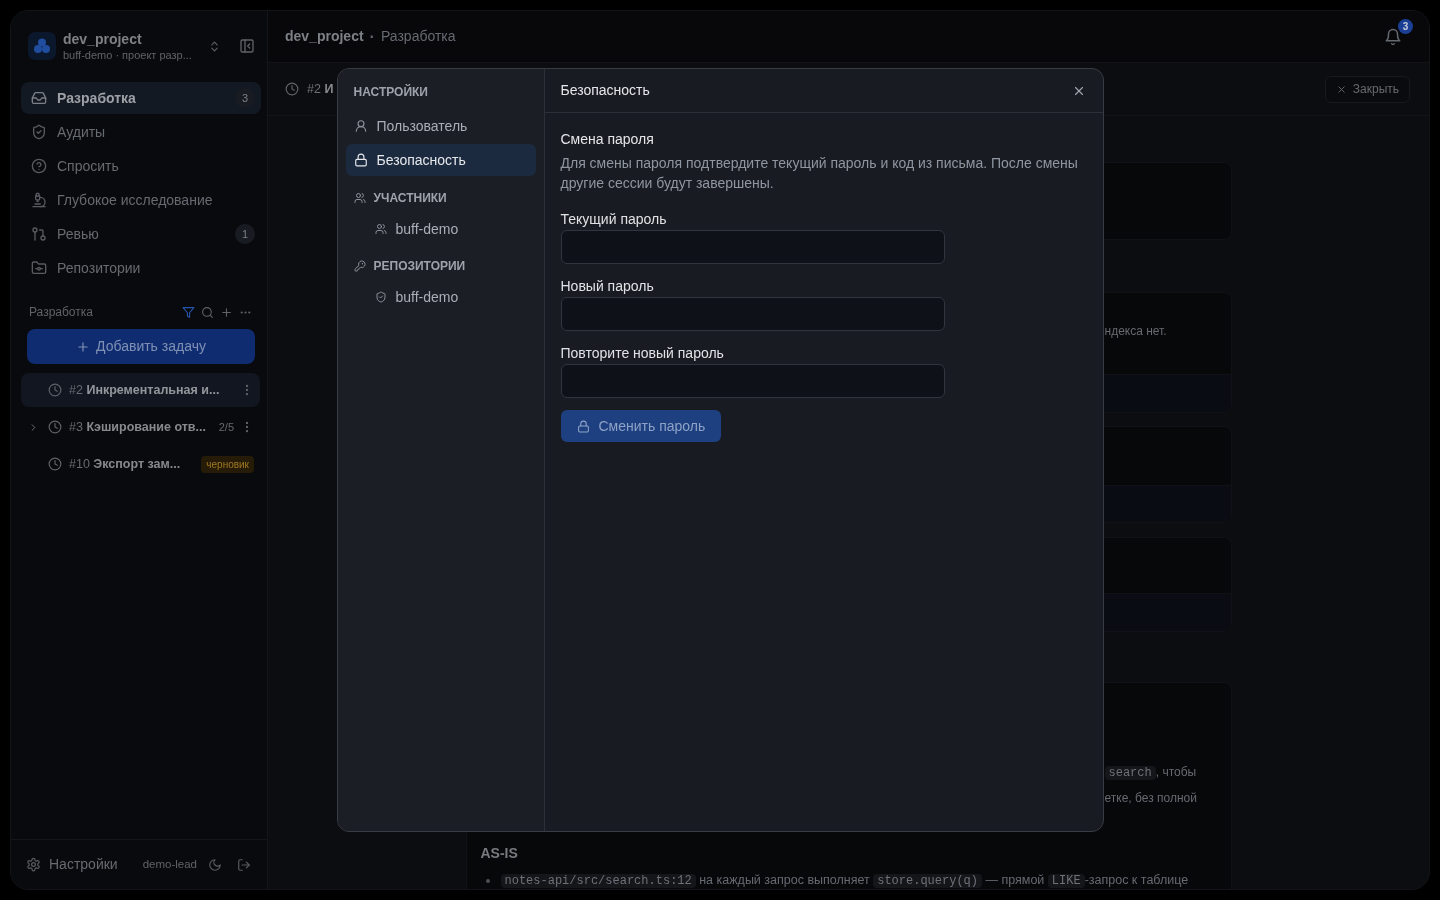  I want to click on nav-heading: НАСТРОЙКИ, so click(390, 92).